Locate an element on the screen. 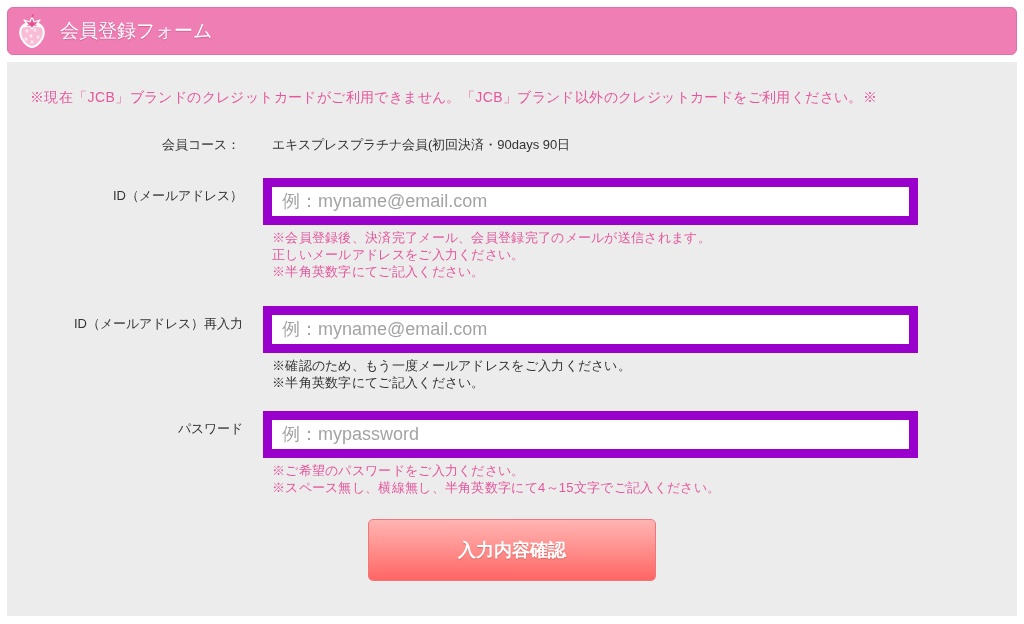  input-field: 例：mypassword is located at coordinates (590, 434).